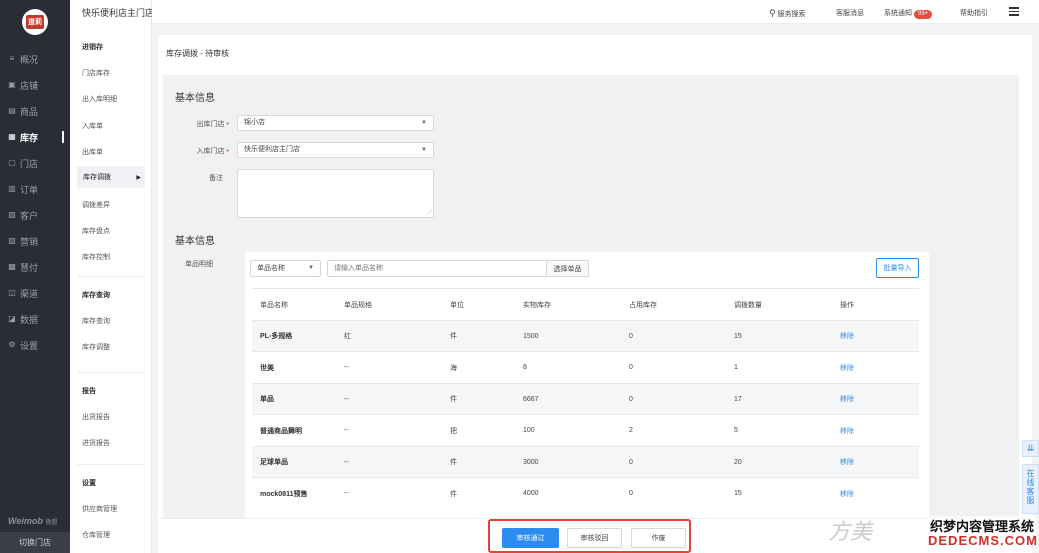 This screenshot has width=1039, height=553. I want to click on in-store-select: 快乐便利店主门店 ▼, so click(335, 150).